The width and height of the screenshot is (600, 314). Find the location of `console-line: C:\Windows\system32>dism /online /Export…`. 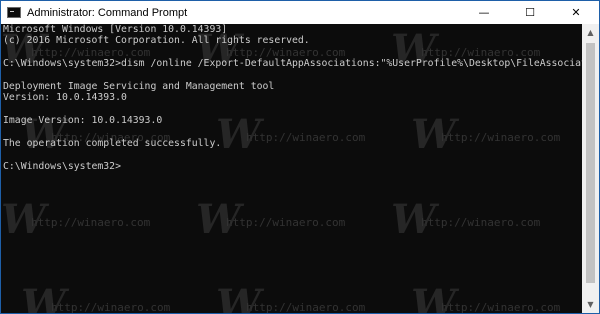

console-line: C:\Windows\system32>dism /online /Export… is located at coordinates (292, 64).